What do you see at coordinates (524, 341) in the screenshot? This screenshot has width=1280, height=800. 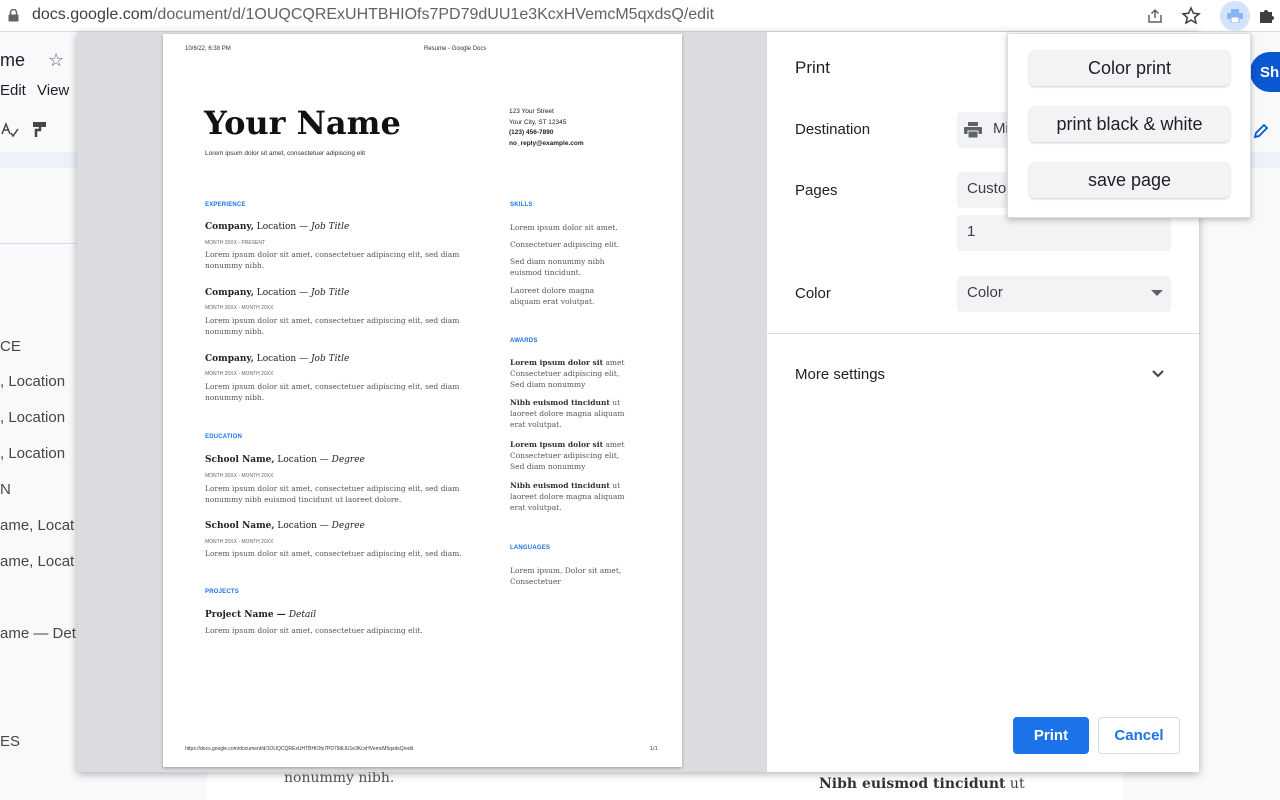 I see `preview-section-awards: AWARDS` at bounding box center [524, 341].